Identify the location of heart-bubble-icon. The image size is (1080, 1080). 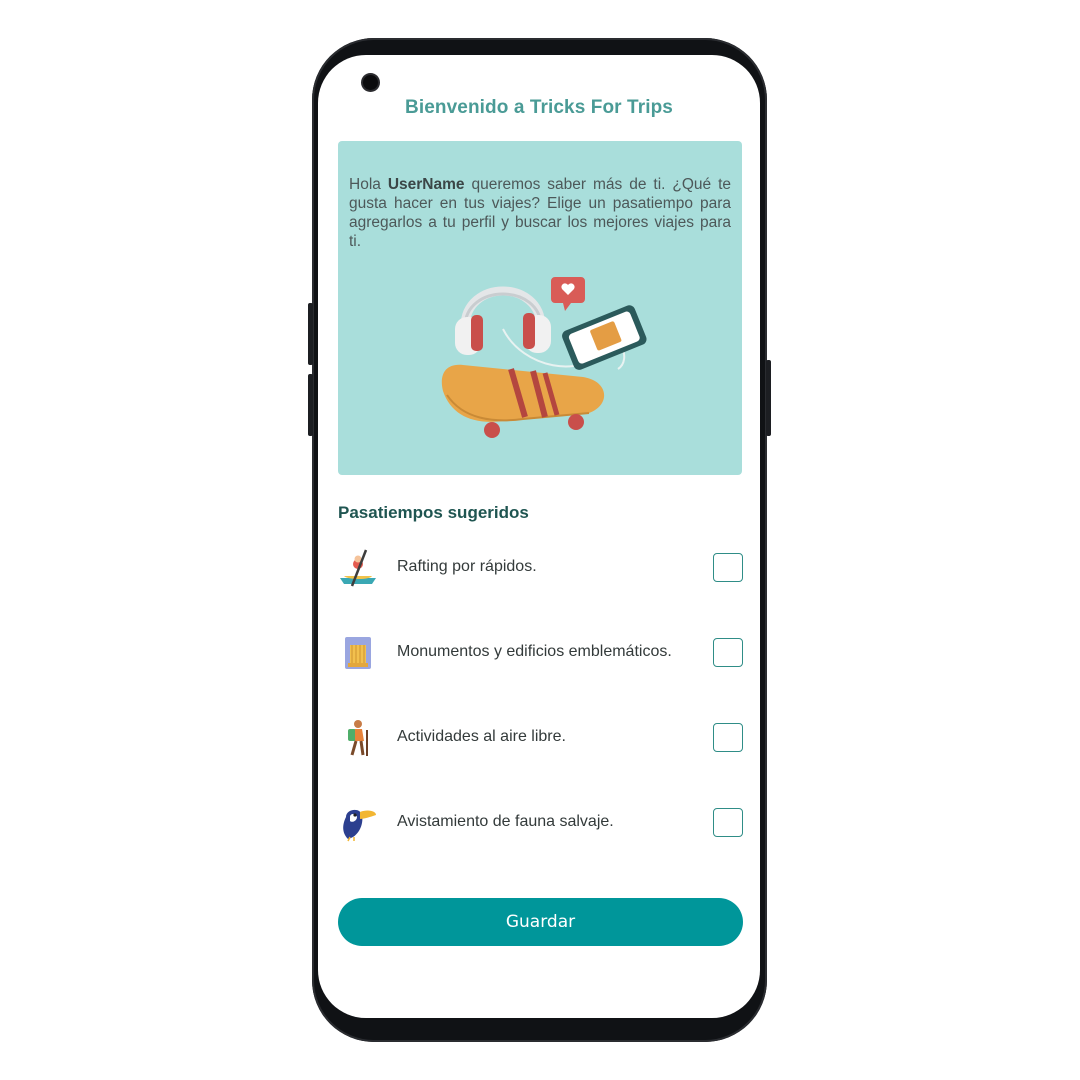
(568, 294).